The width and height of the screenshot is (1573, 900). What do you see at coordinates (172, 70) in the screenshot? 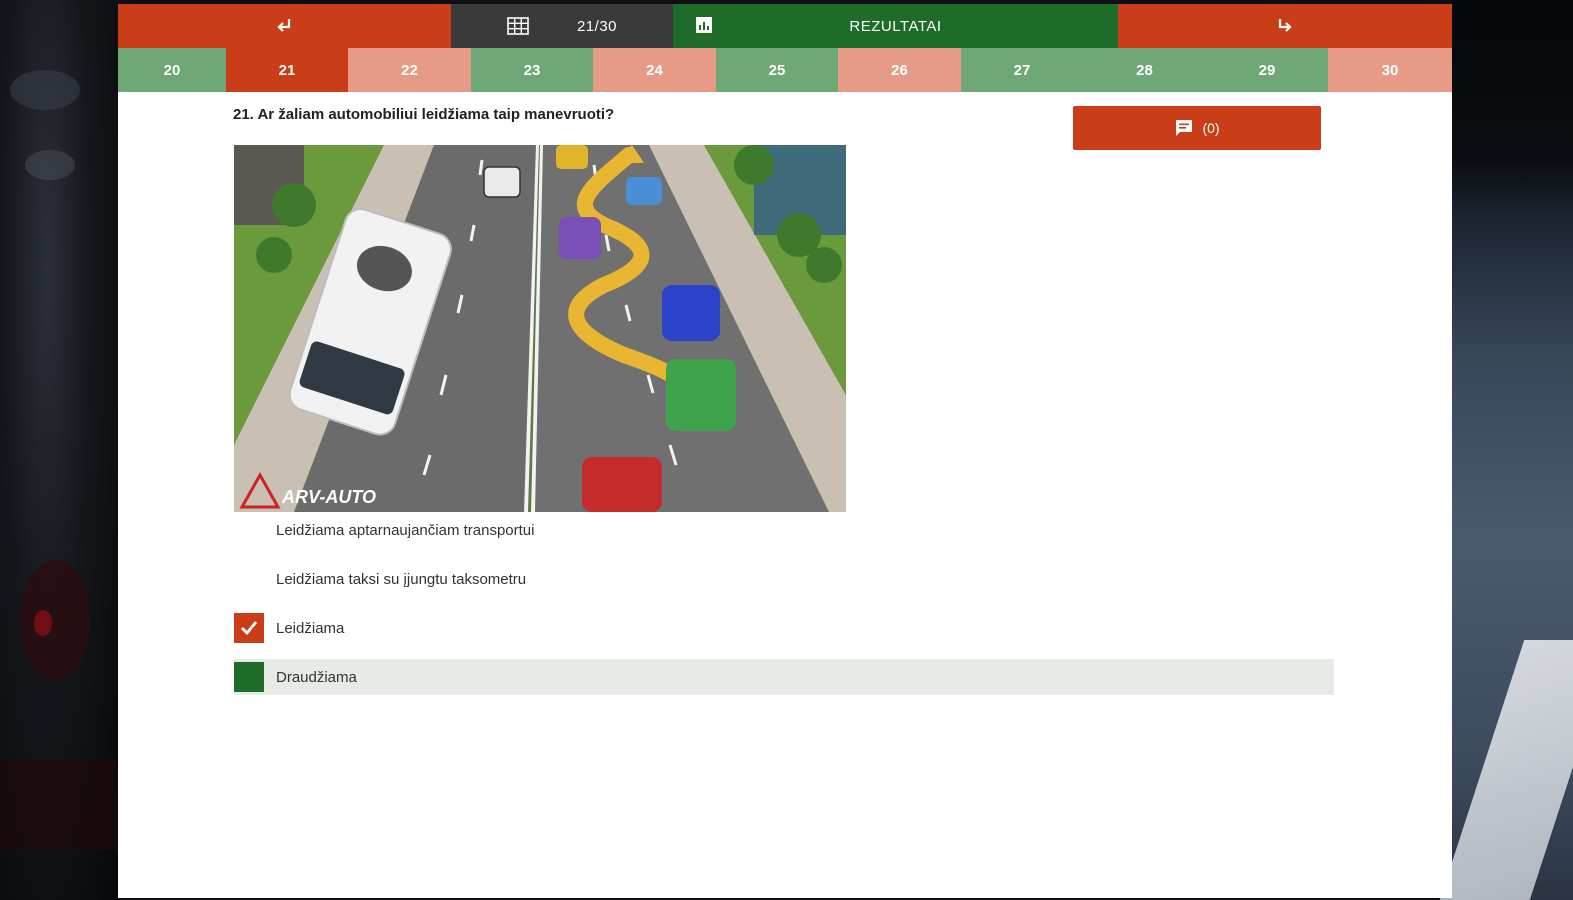
I see `question-number-button: 20` at bounding box center [172, 70].